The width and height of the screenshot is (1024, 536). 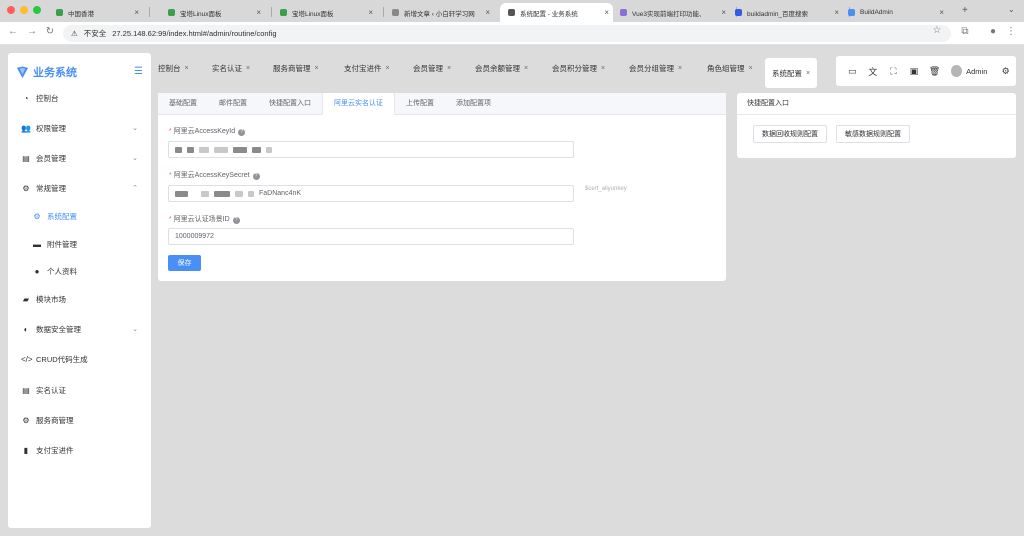 I want to click on nav-tab-label: 服务商管理, so click(x=292, y=68).